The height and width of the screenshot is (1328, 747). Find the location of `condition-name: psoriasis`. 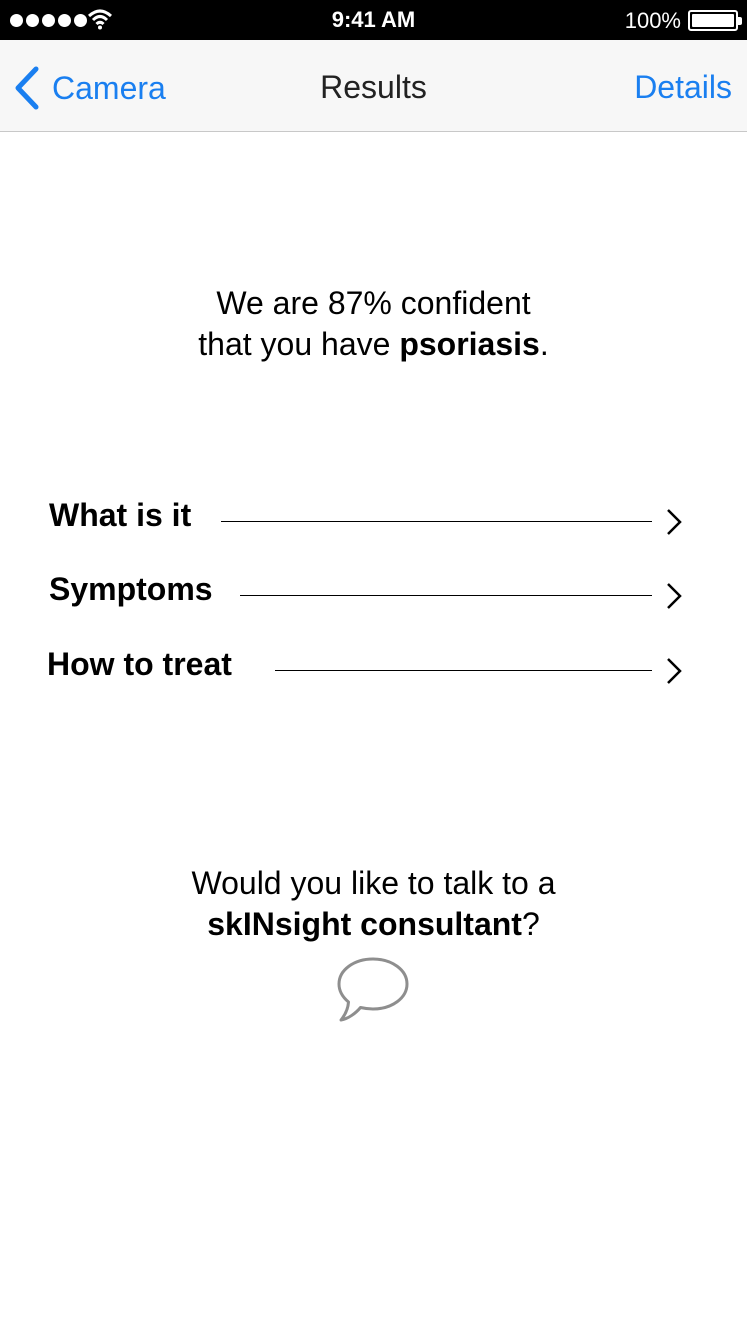

condition-name: psoriasis is located at coordinates (469, 344).